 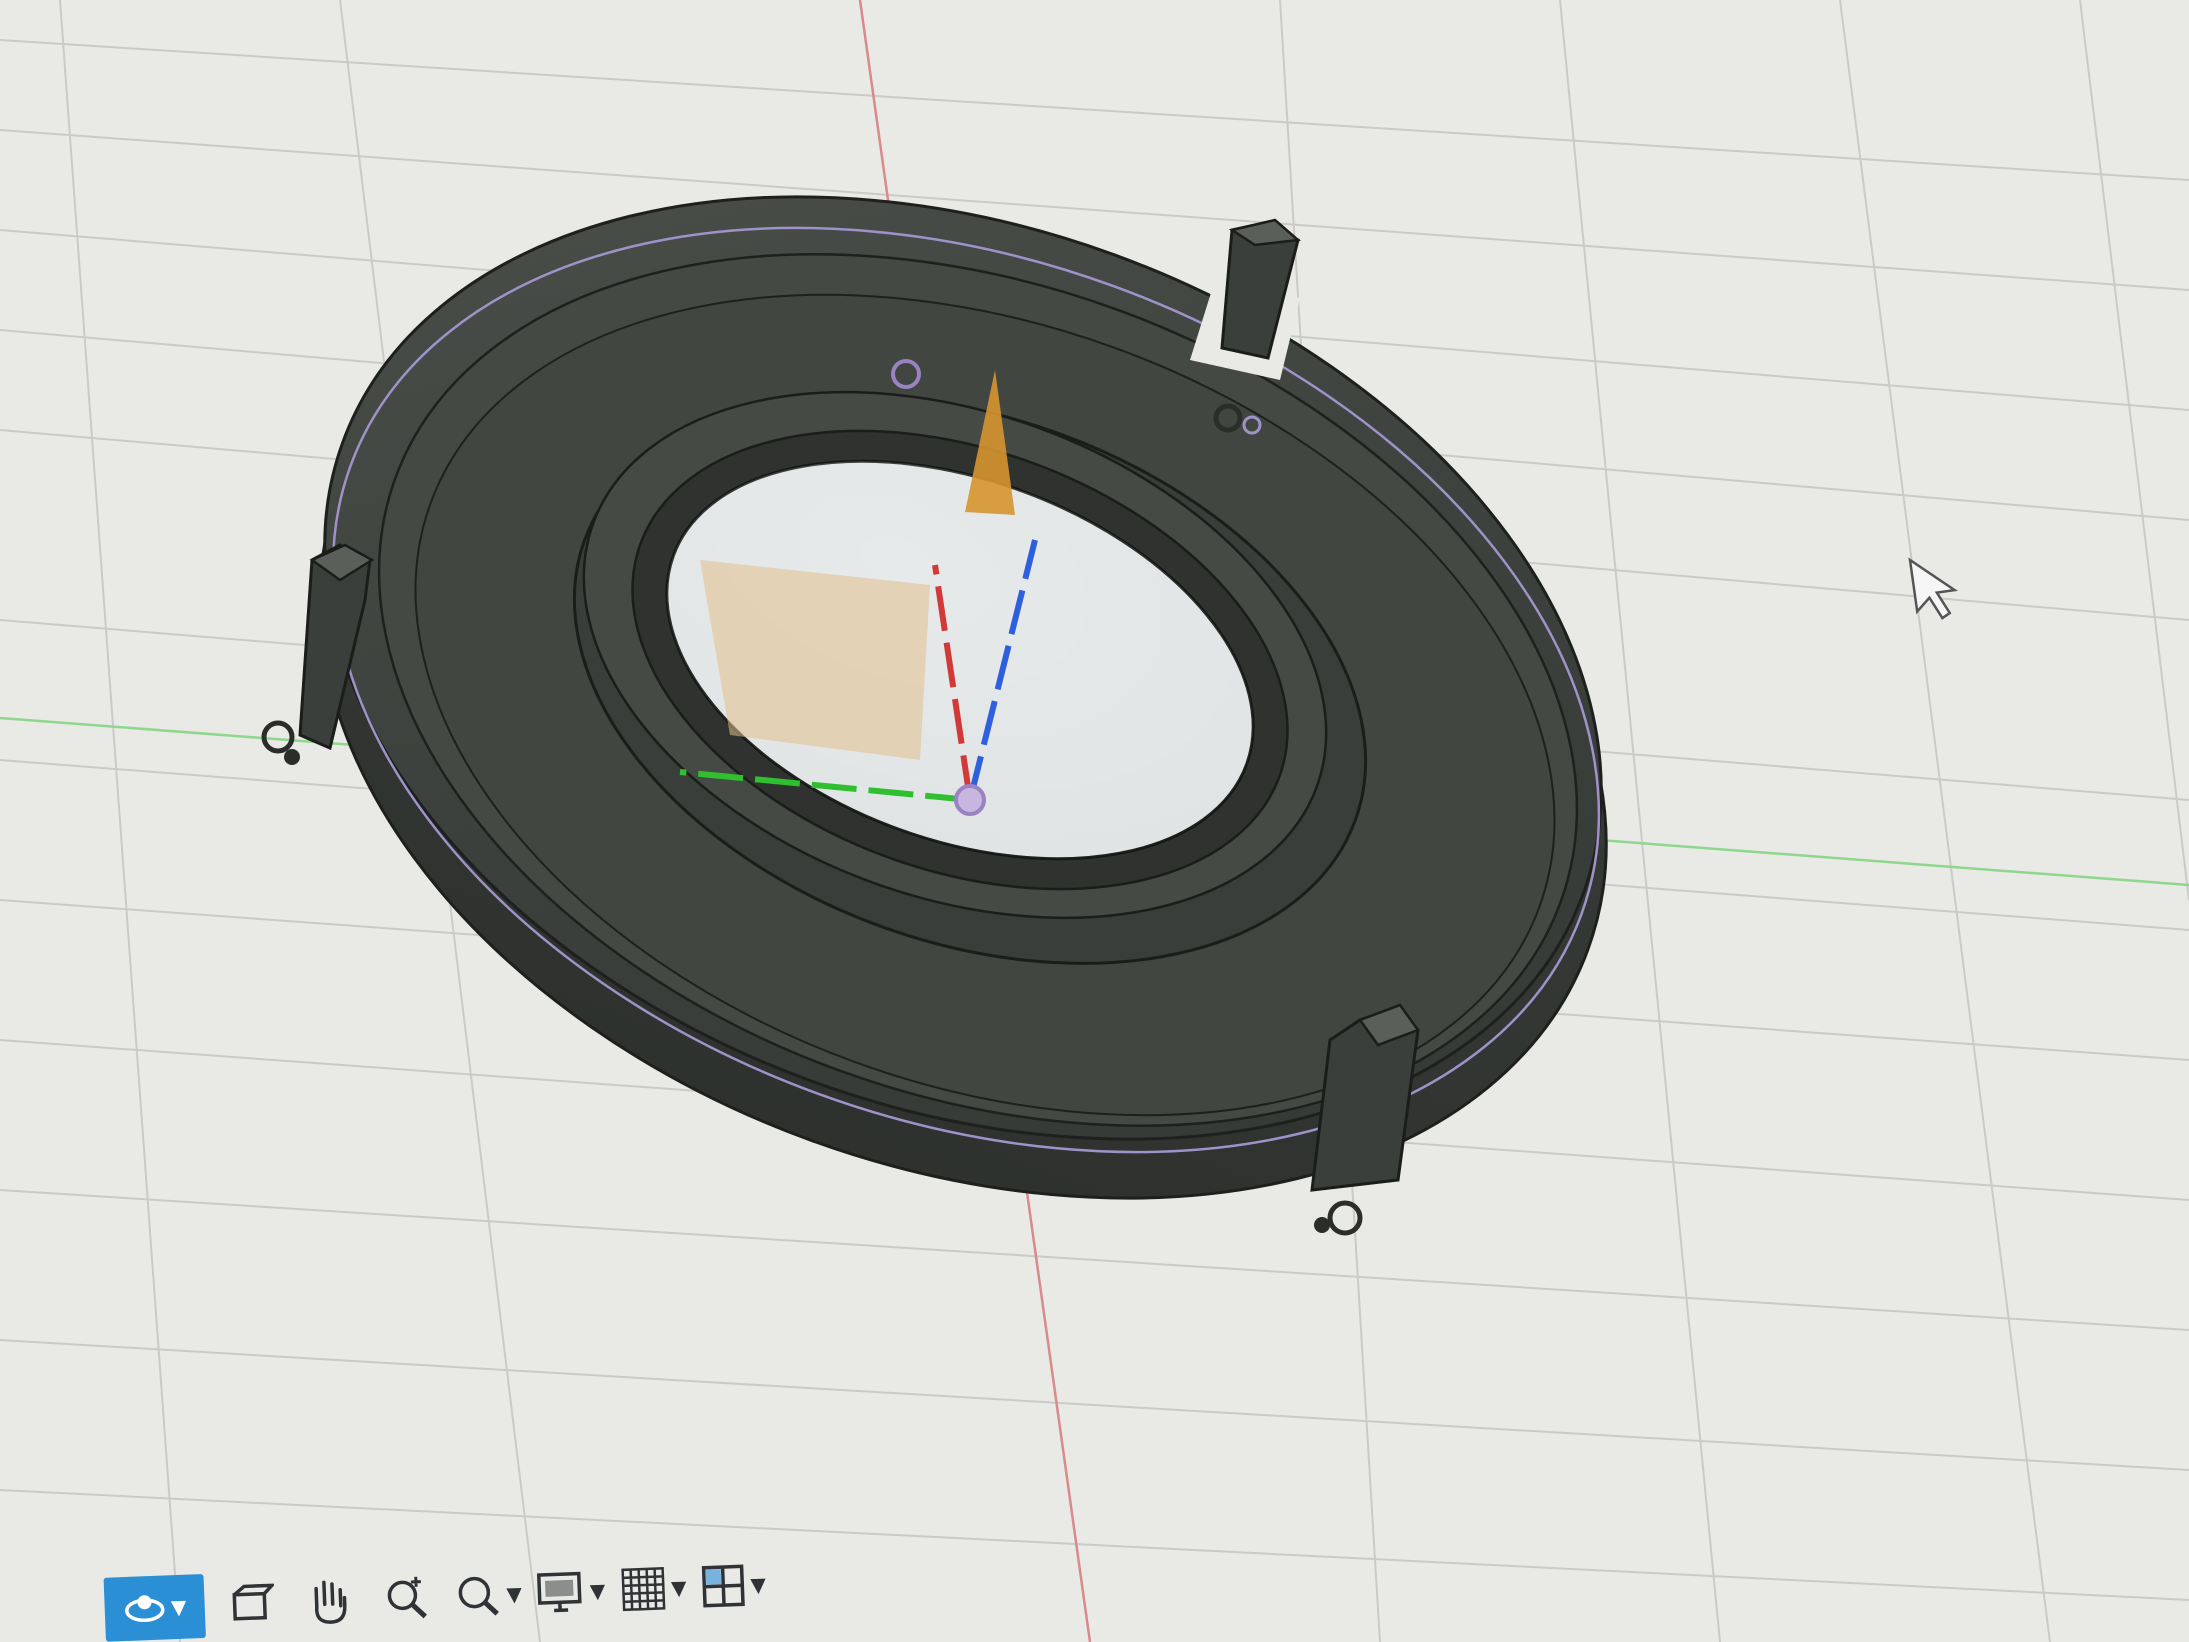 I want to click on zoom-window-tool-button: ▼, so click(x=487, y=1595).